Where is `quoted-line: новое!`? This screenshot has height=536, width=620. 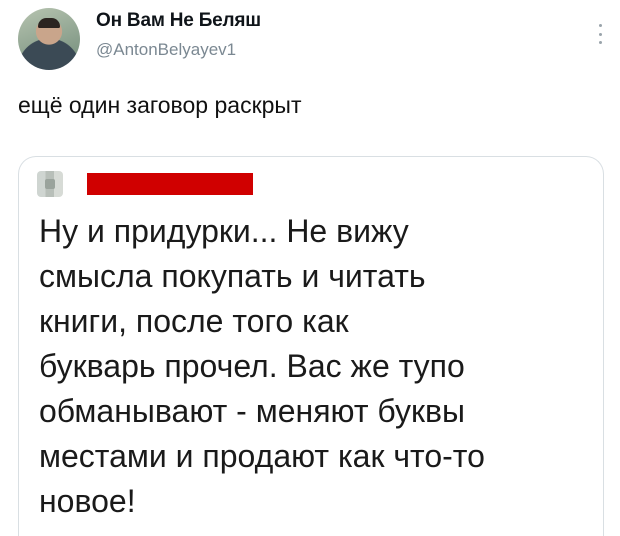
quoted-line: новое! is located at coordinates (87, 501).